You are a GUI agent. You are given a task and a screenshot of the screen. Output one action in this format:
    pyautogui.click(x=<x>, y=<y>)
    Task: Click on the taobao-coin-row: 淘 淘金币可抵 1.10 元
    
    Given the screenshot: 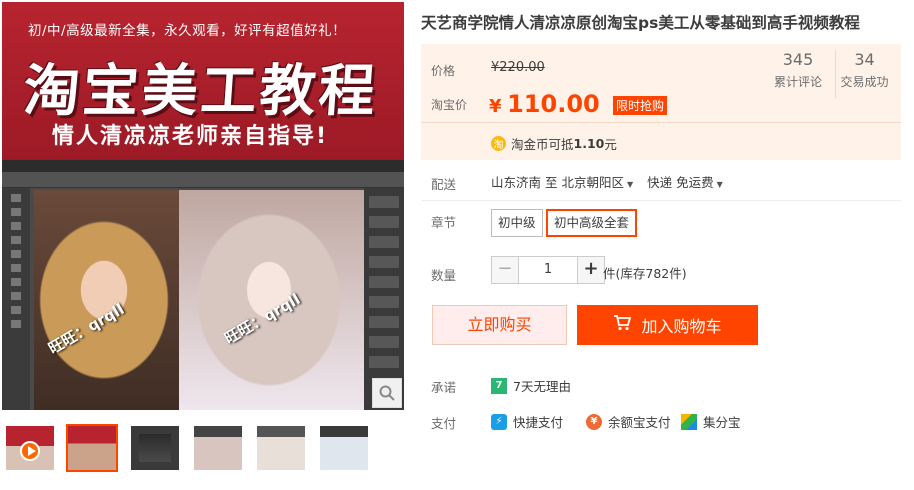 What is the action you would take?
    pyautogui.click(x=554, y=143)
    